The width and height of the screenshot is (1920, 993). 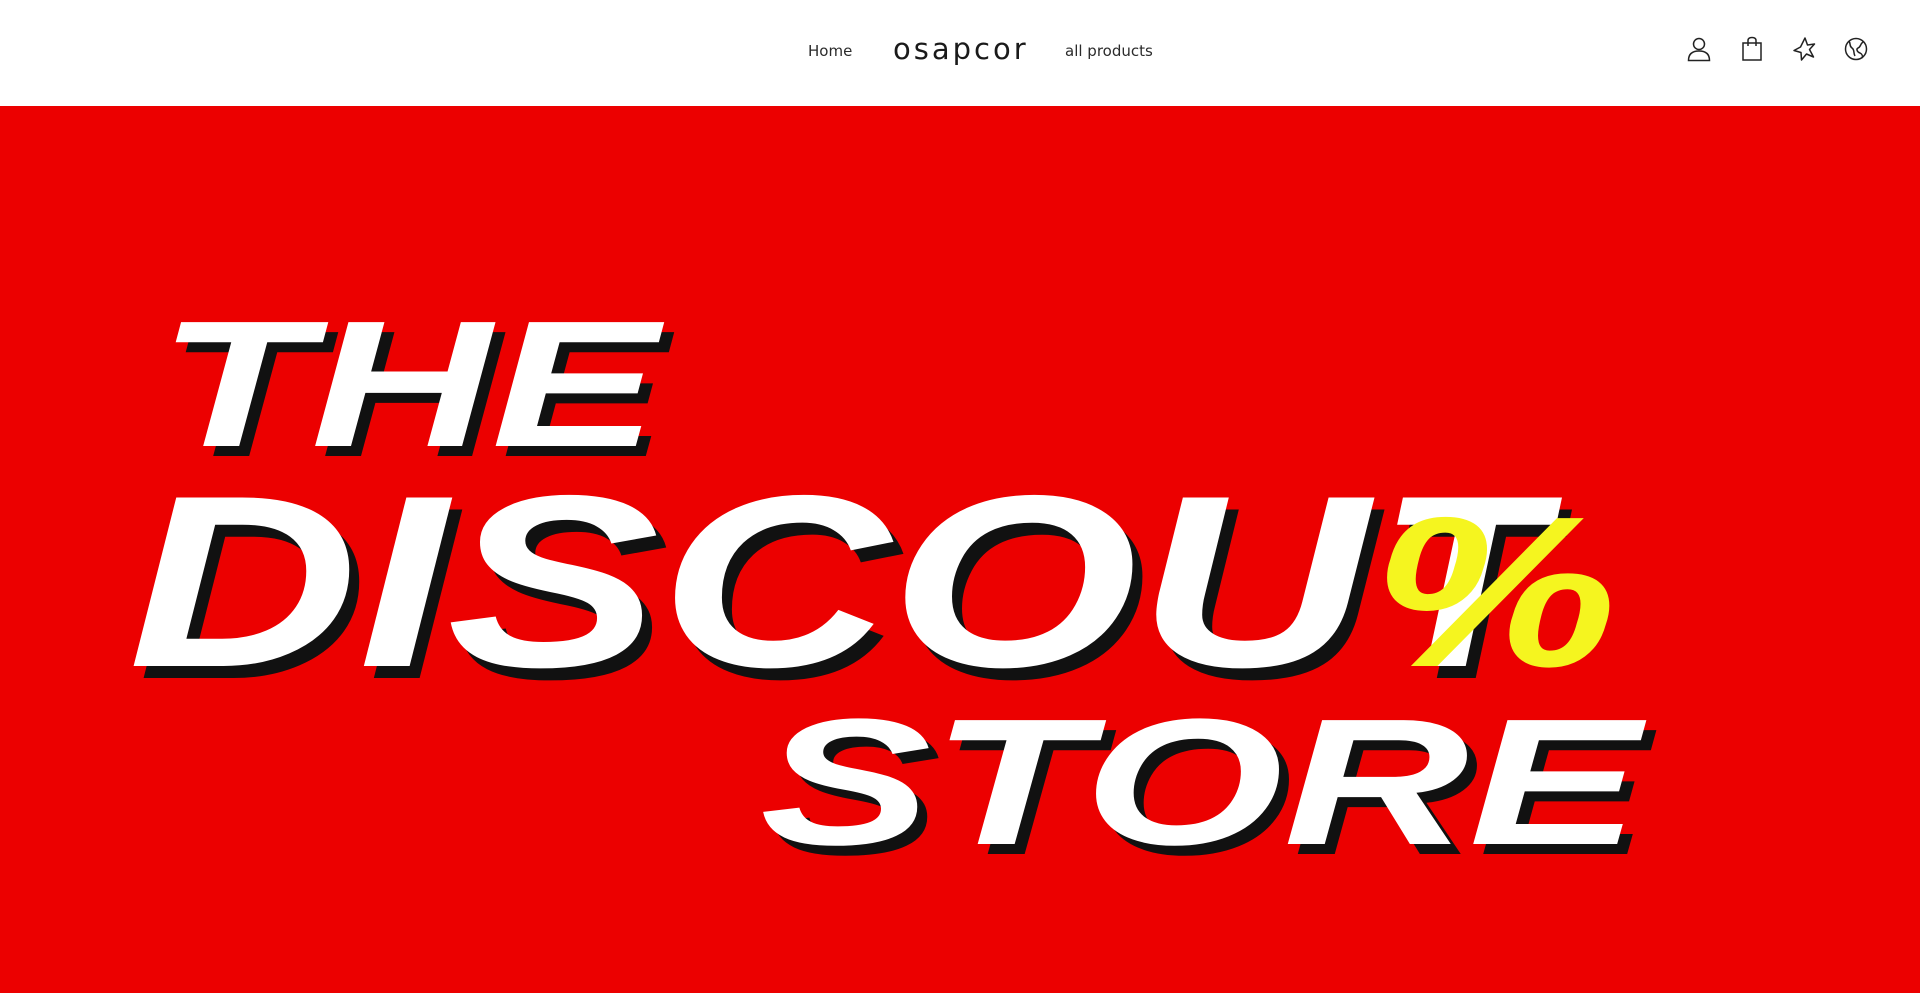 I want to click on logo-percent-symbol: %, so click(x=1494, y=591).